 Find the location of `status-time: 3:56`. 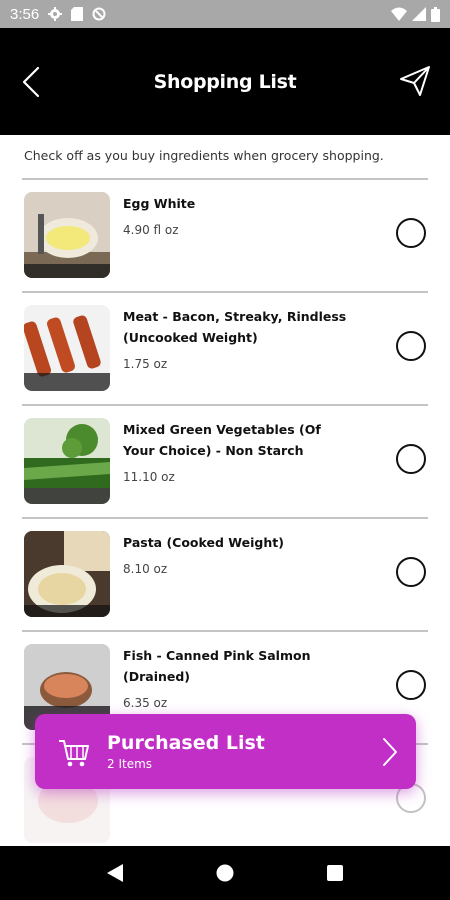

status-time: 3:56 is located at coordinates (25, 14).